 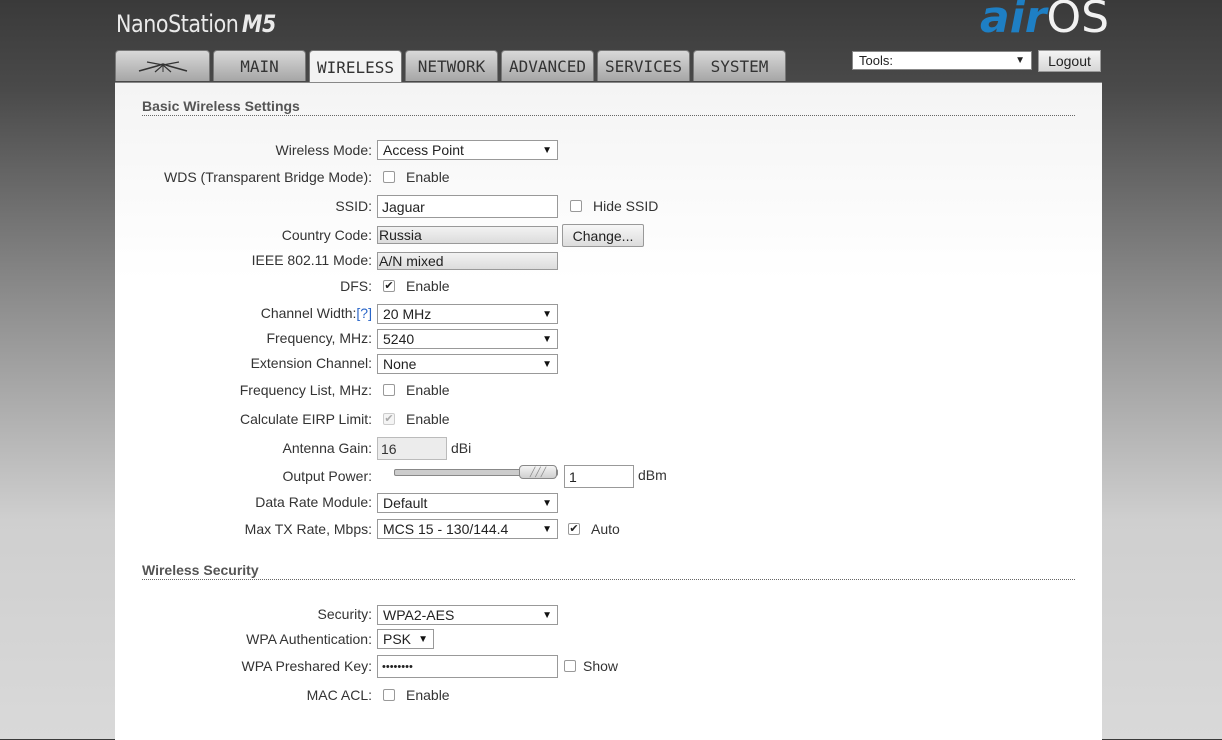 What do you see at coordinates (467, 503) in the screenshot?
I see `data-rate-module-select: Default ▼` at bounding box center [467, 503].